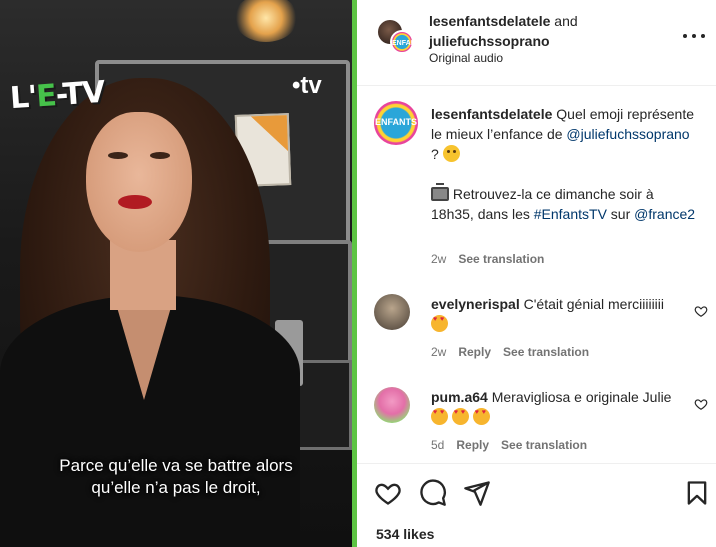  I want to click on header-divider, so click(536, 85).